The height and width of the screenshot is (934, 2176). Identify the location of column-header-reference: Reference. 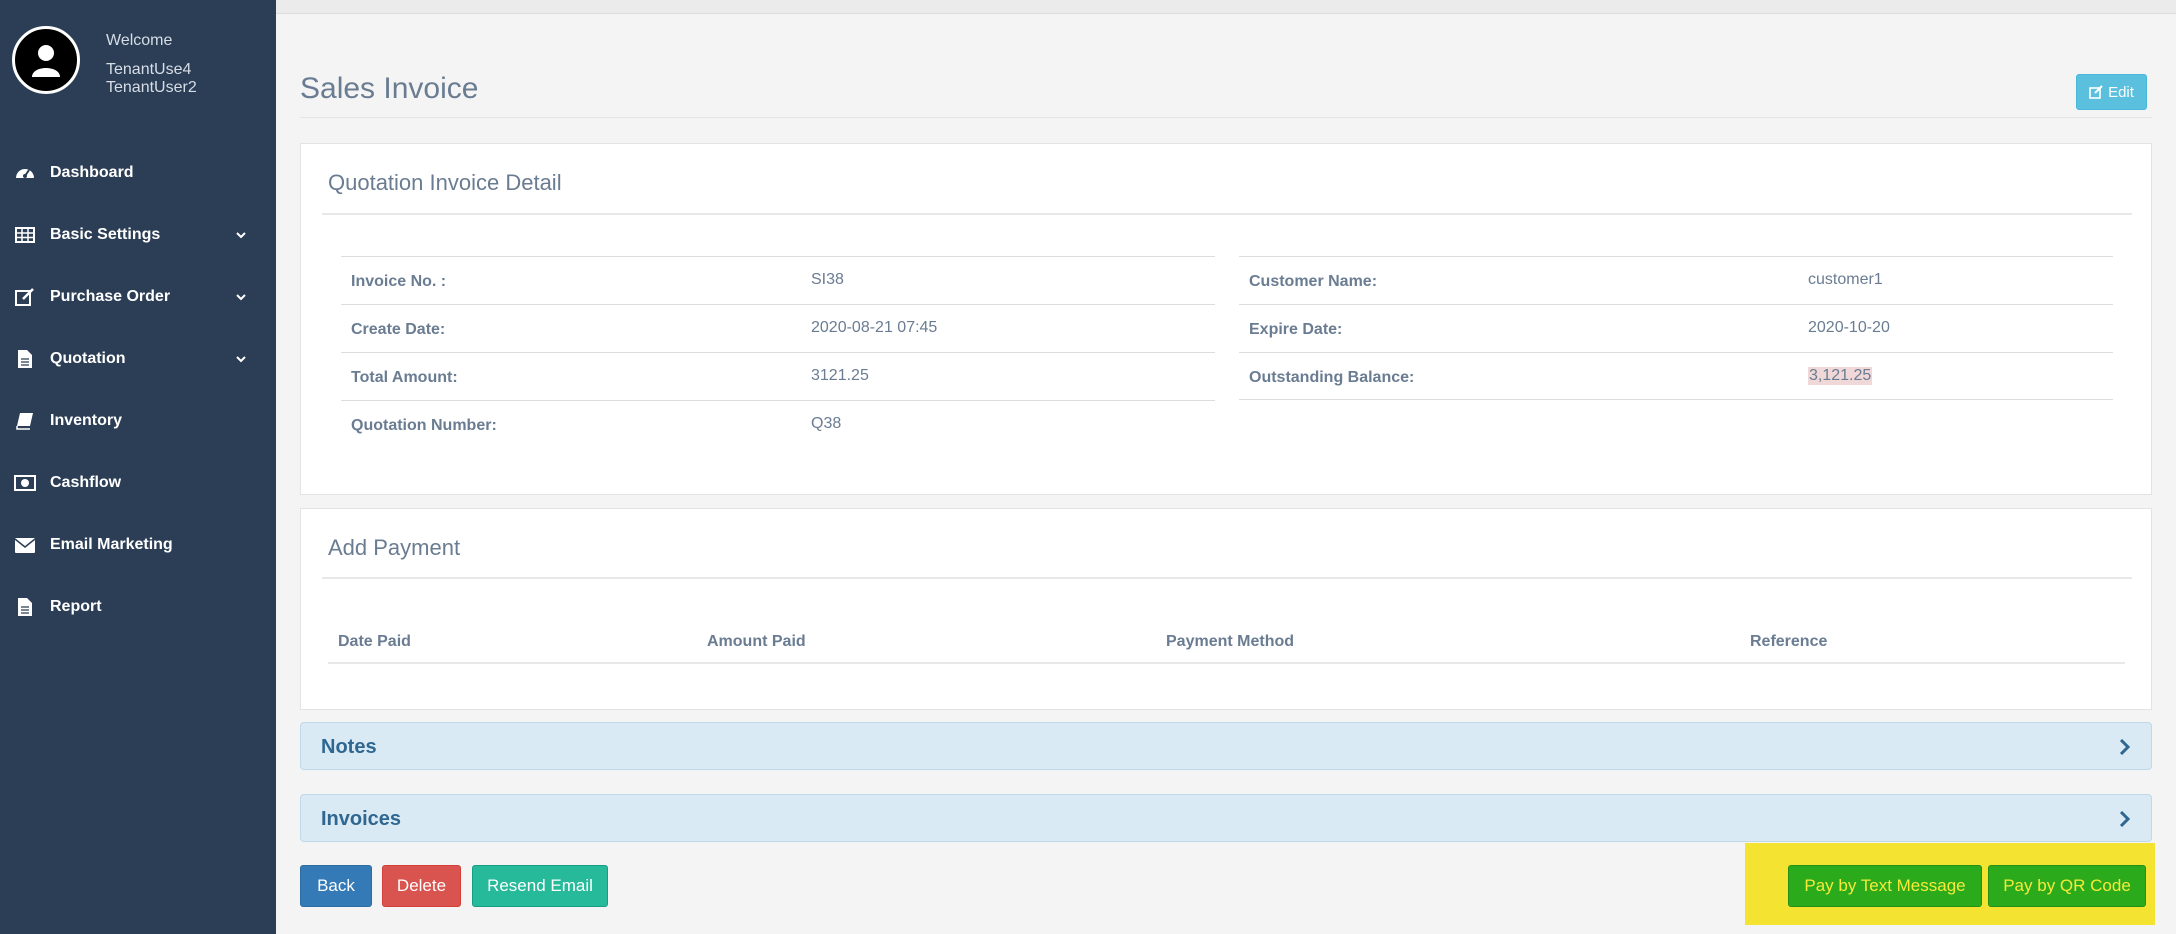
(1789, 641).